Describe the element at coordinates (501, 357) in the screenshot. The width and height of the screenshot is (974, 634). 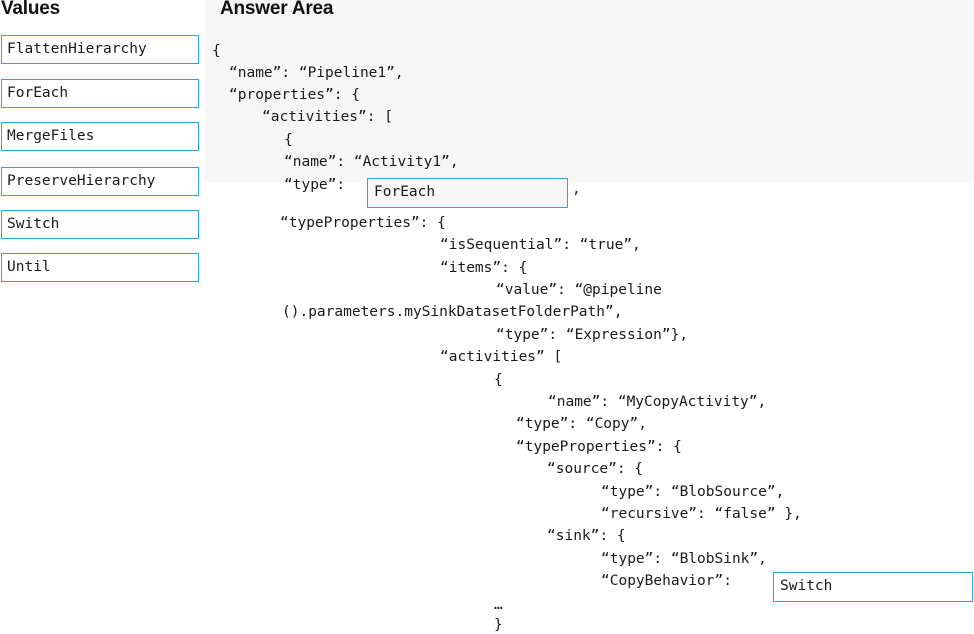
I see `code-line: “activities” [` at that location.